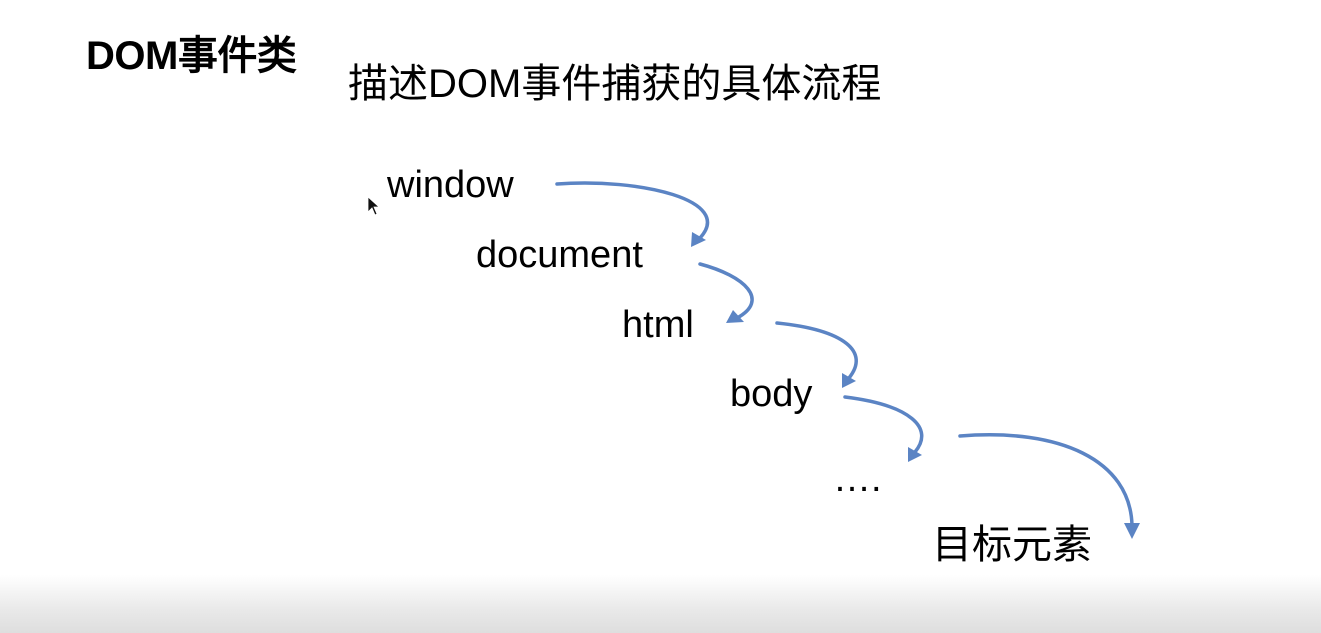  Describe the element at coordinates (374, 206) in the screenshot. I see `mouse-pointer-icon` at that location.